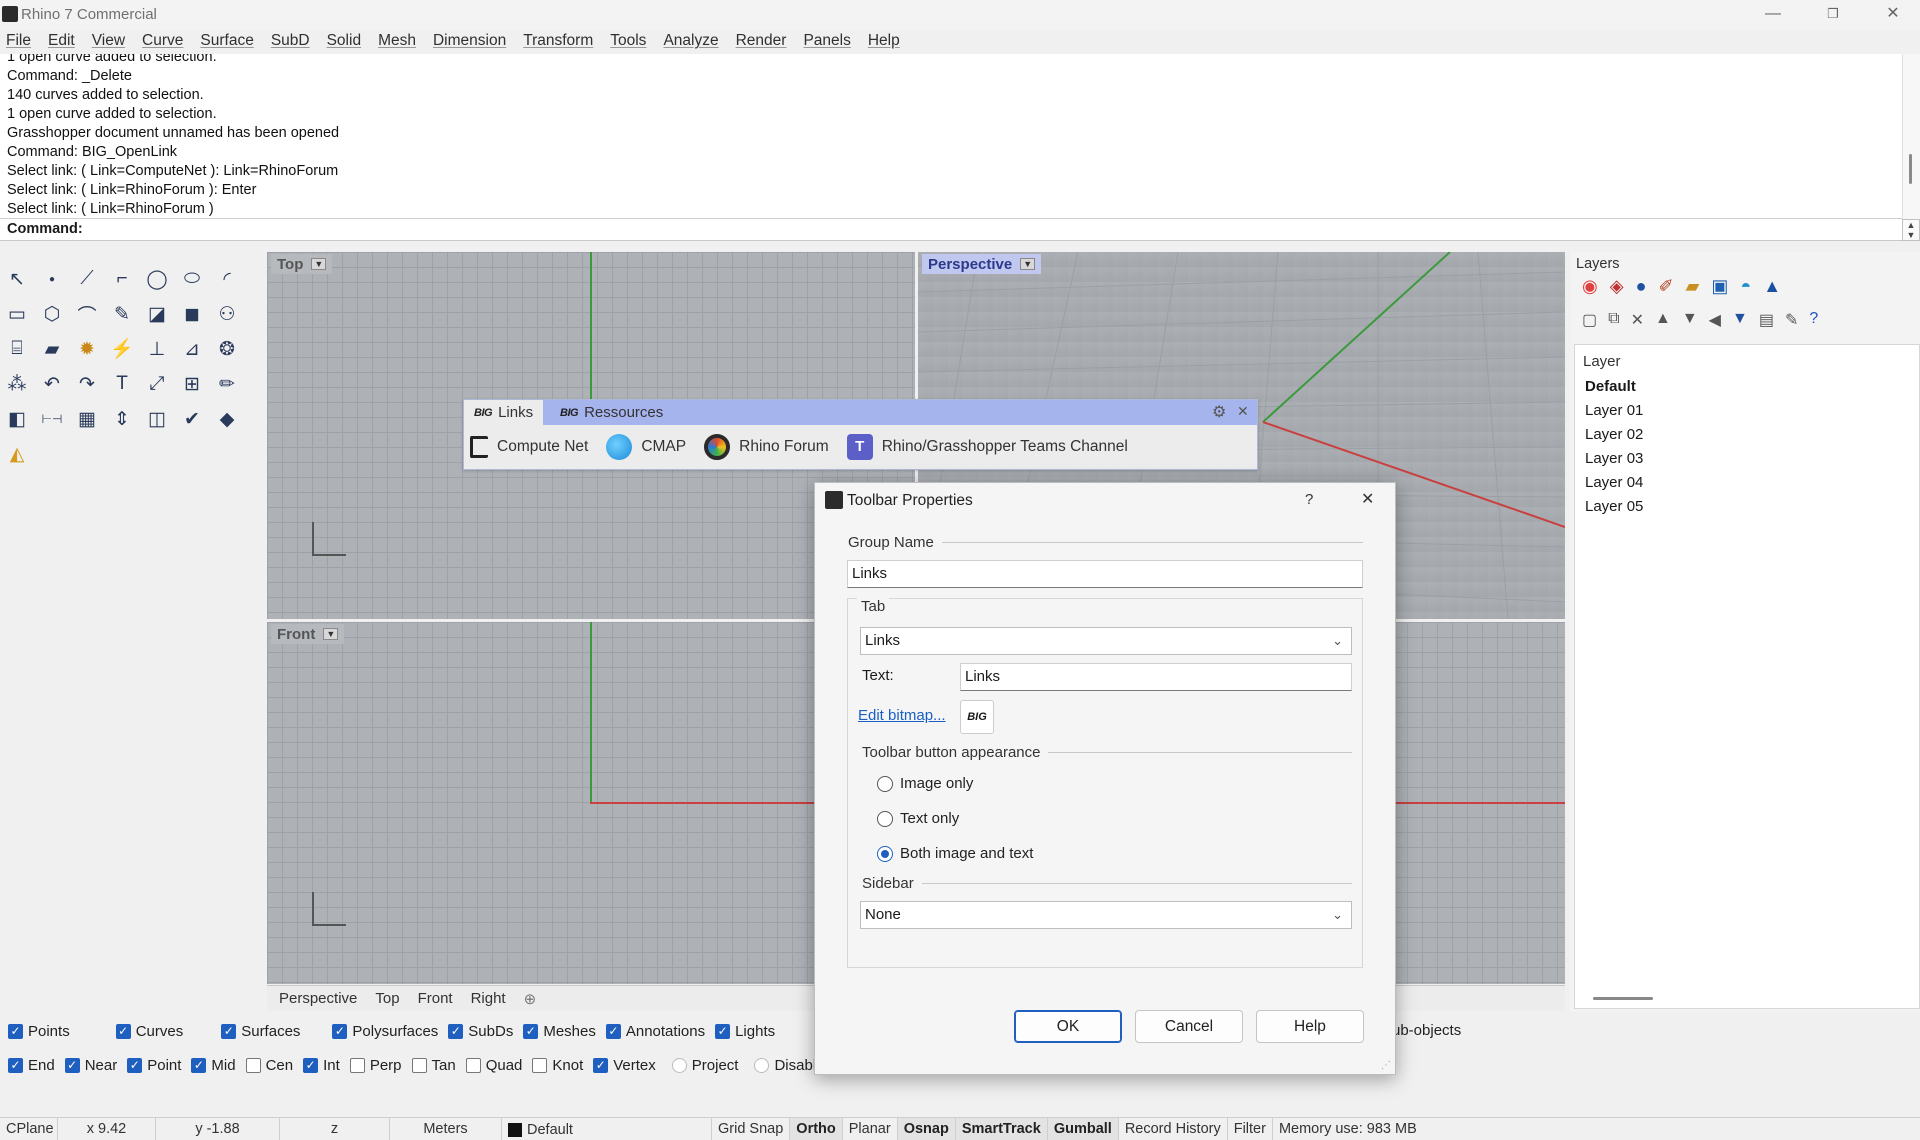 The image size is (1920, 1140). I want to click on tab-ressources: BIG Ressources, so click(611, 412).